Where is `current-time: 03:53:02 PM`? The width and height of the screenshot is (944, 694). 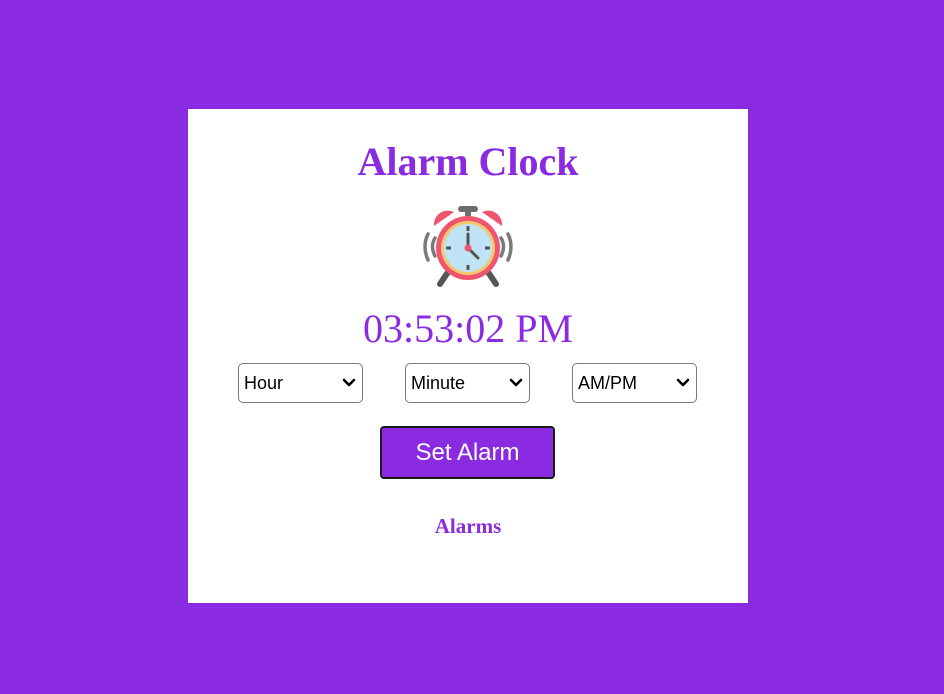
current-time: 03:53:02 PM is located at coordinates (468, 328).